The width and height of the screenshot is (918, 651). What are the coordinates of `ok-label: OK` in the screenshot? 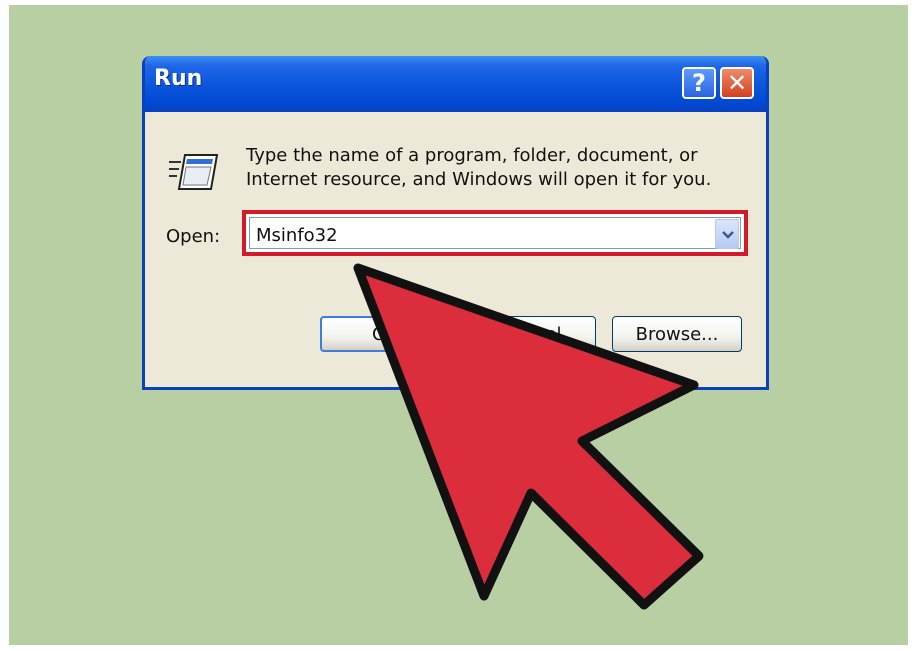 It's located at (385, 334).